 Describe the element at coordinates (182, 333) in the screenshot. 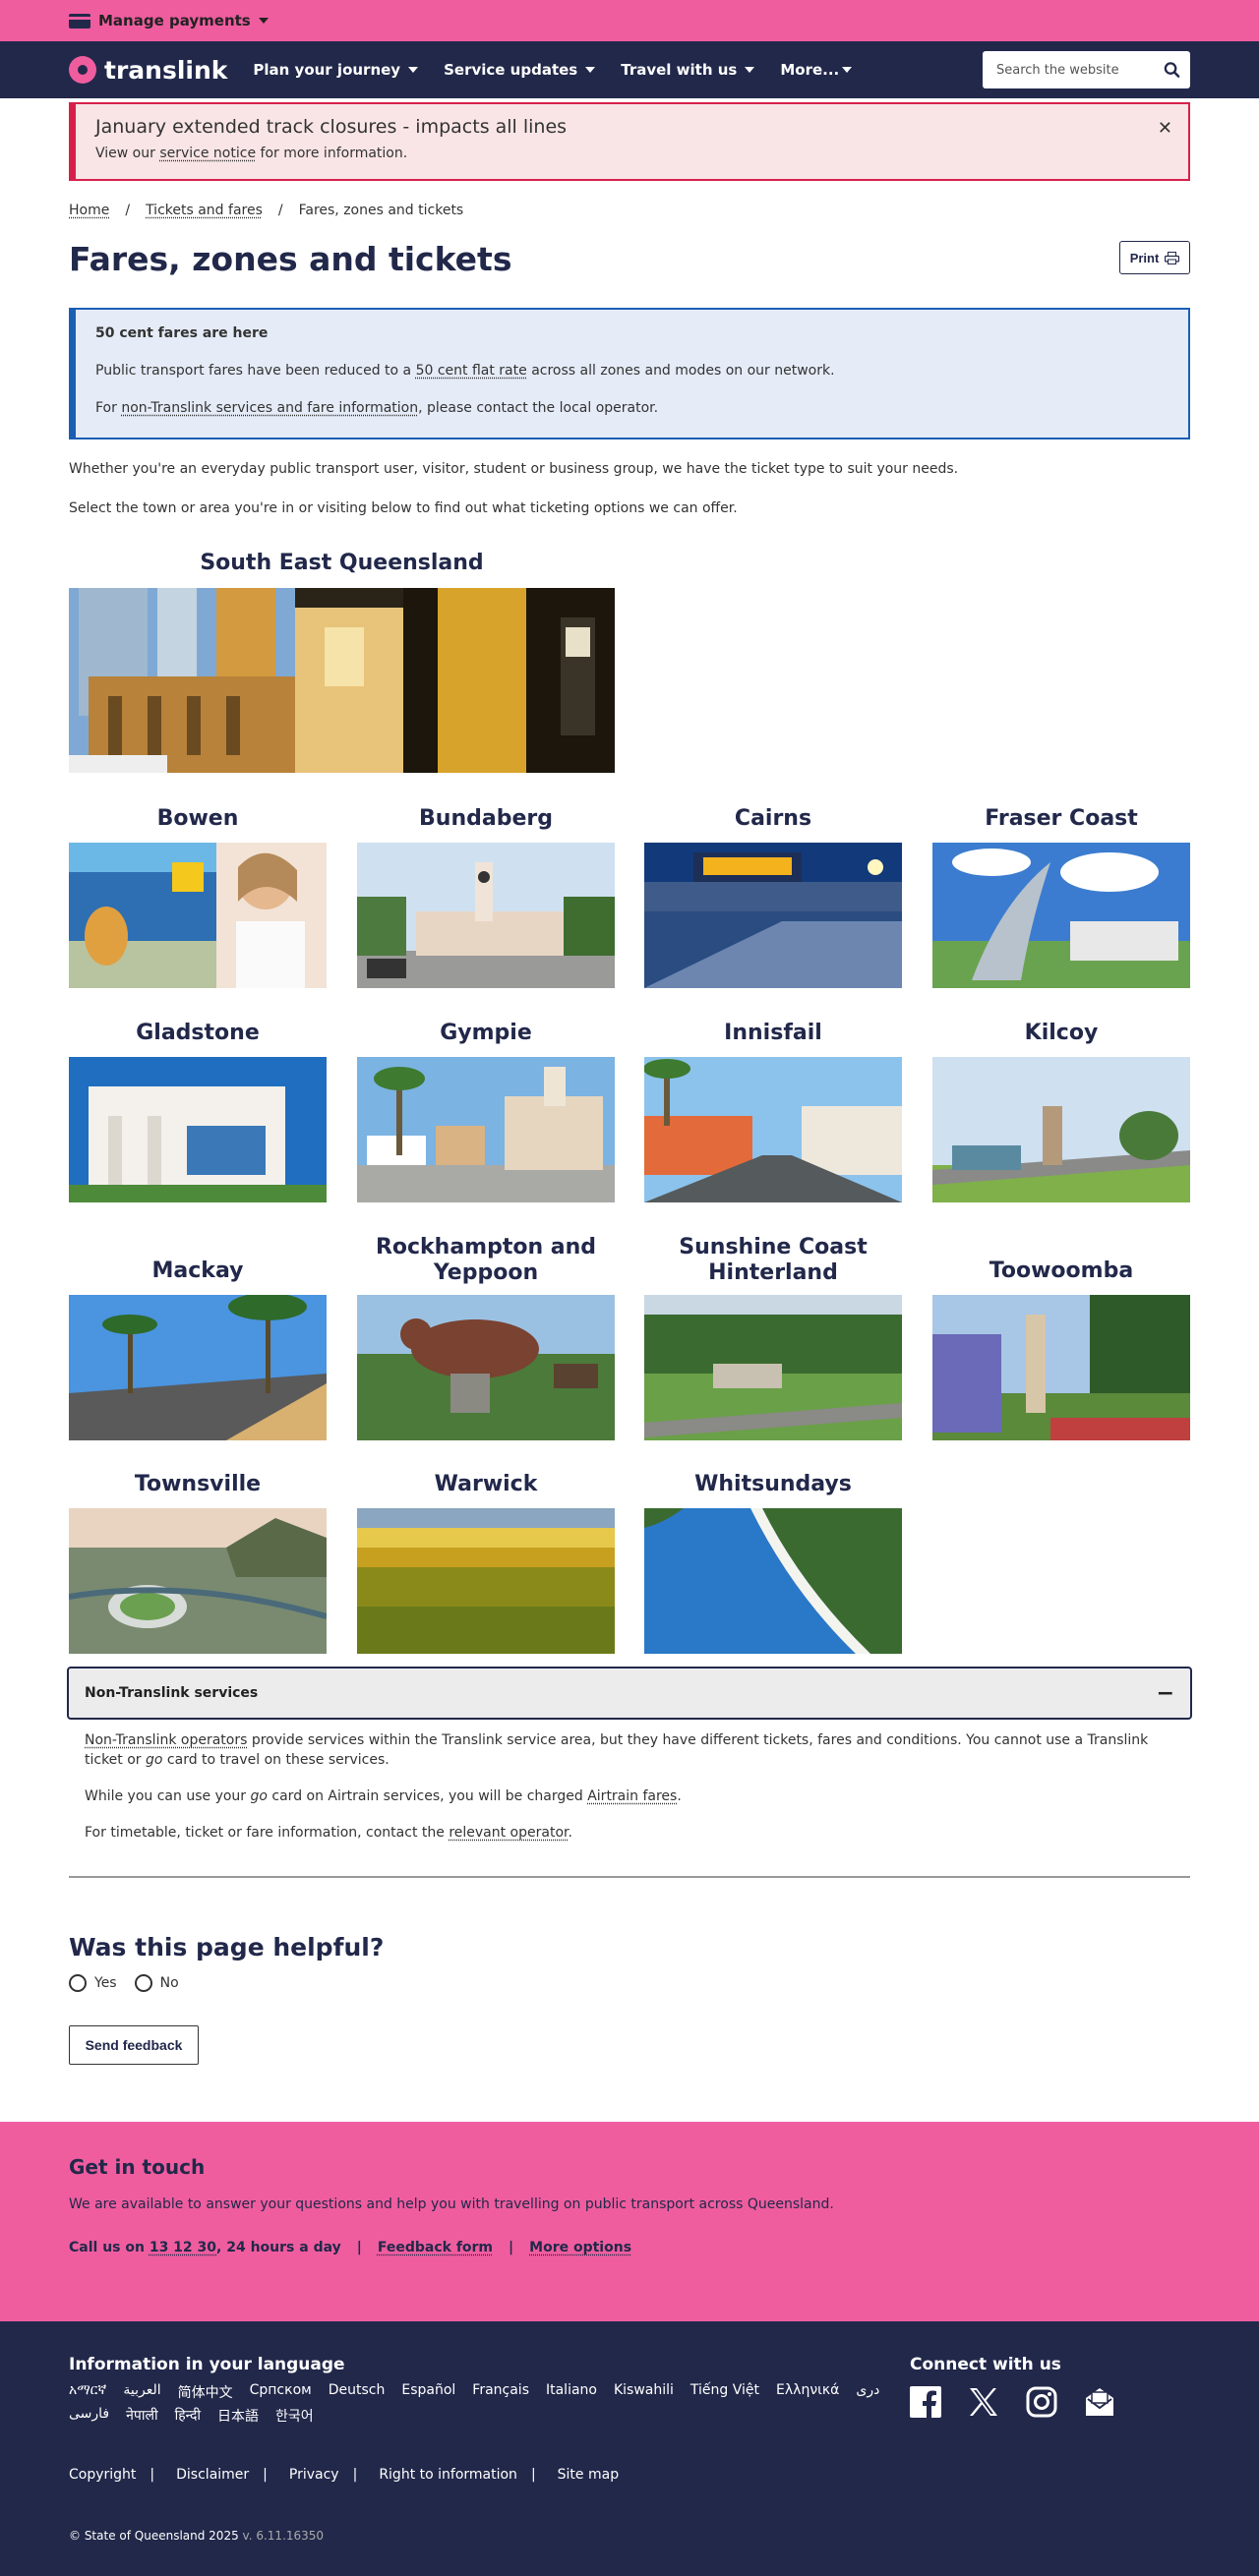

I see `info-heading: 50 cent fares are here` at that location.